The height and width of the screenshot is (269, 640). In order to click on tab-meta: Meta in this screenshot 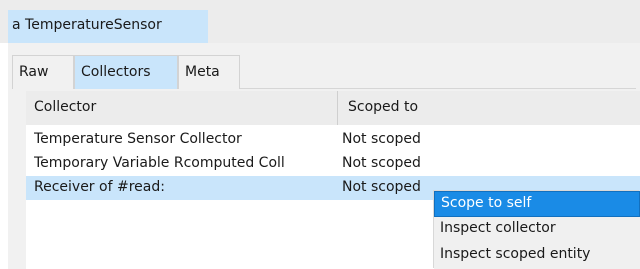, I will do `click(209, 72)`.